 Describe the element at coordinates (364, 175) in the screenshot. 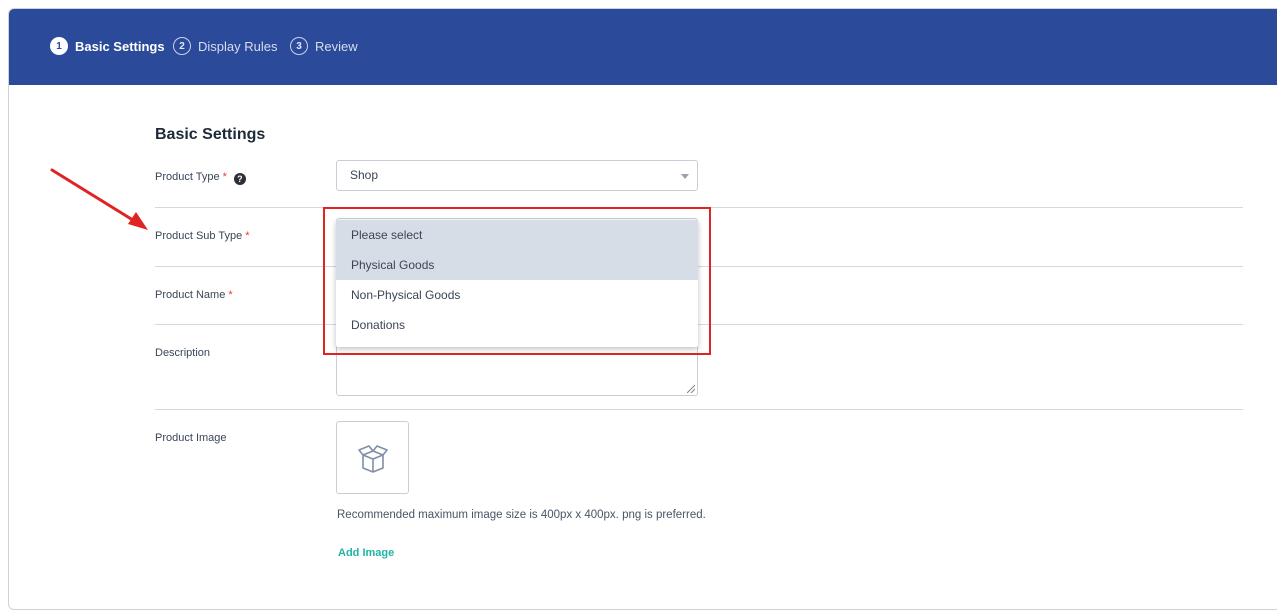

I see `product-type-value: Shop` at that location.